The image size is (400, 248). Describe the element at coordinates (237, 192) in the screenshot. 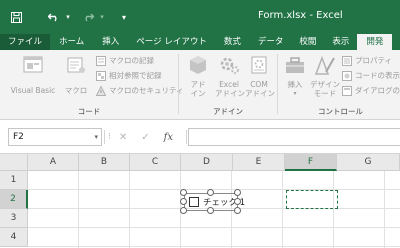

I see `resize-handle-top-right` at that location.